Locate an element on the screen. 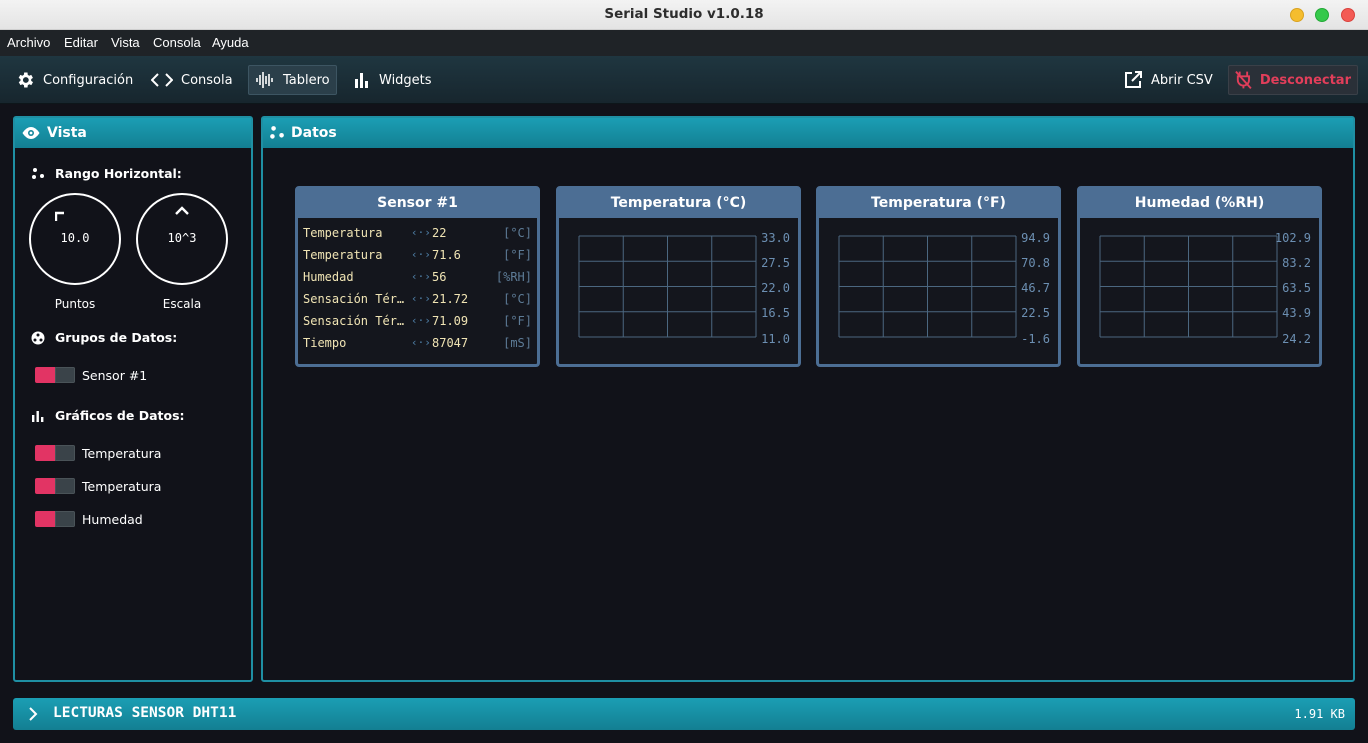  menu-editar: Editar is located at coordinates (81, 42).